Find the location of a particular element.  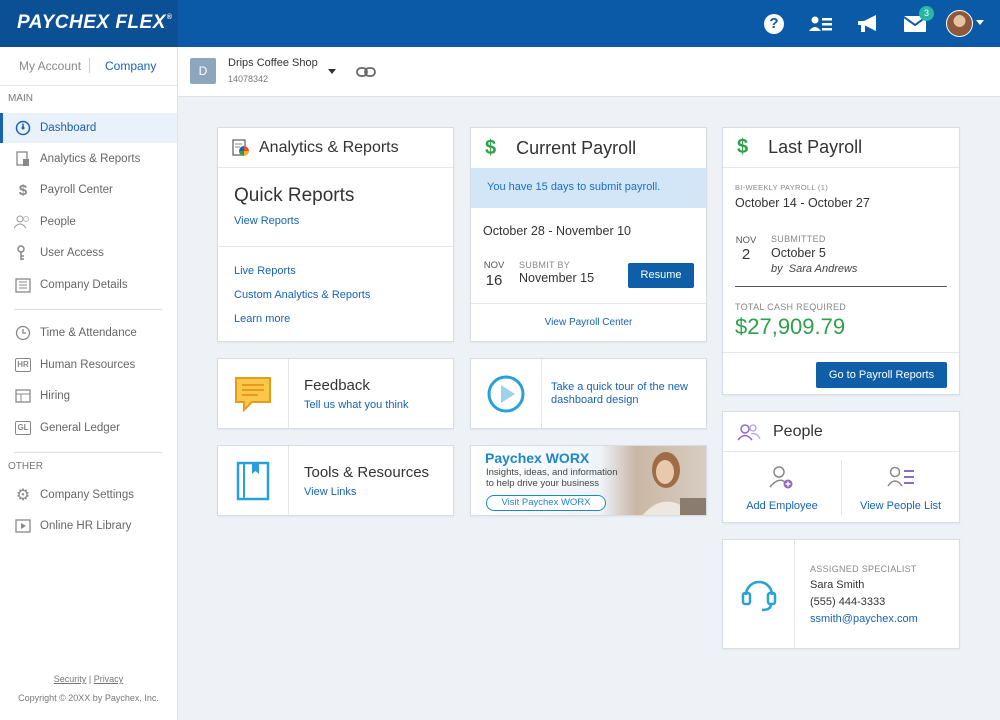

analytics-report-icon is located at coordinates (241, 147).